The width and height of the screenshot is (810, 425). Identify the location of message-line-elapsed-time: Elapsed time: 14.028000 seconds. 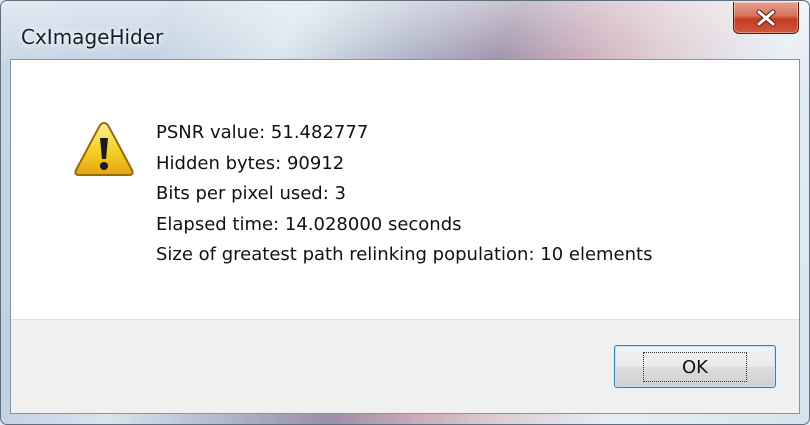
(309, 224).